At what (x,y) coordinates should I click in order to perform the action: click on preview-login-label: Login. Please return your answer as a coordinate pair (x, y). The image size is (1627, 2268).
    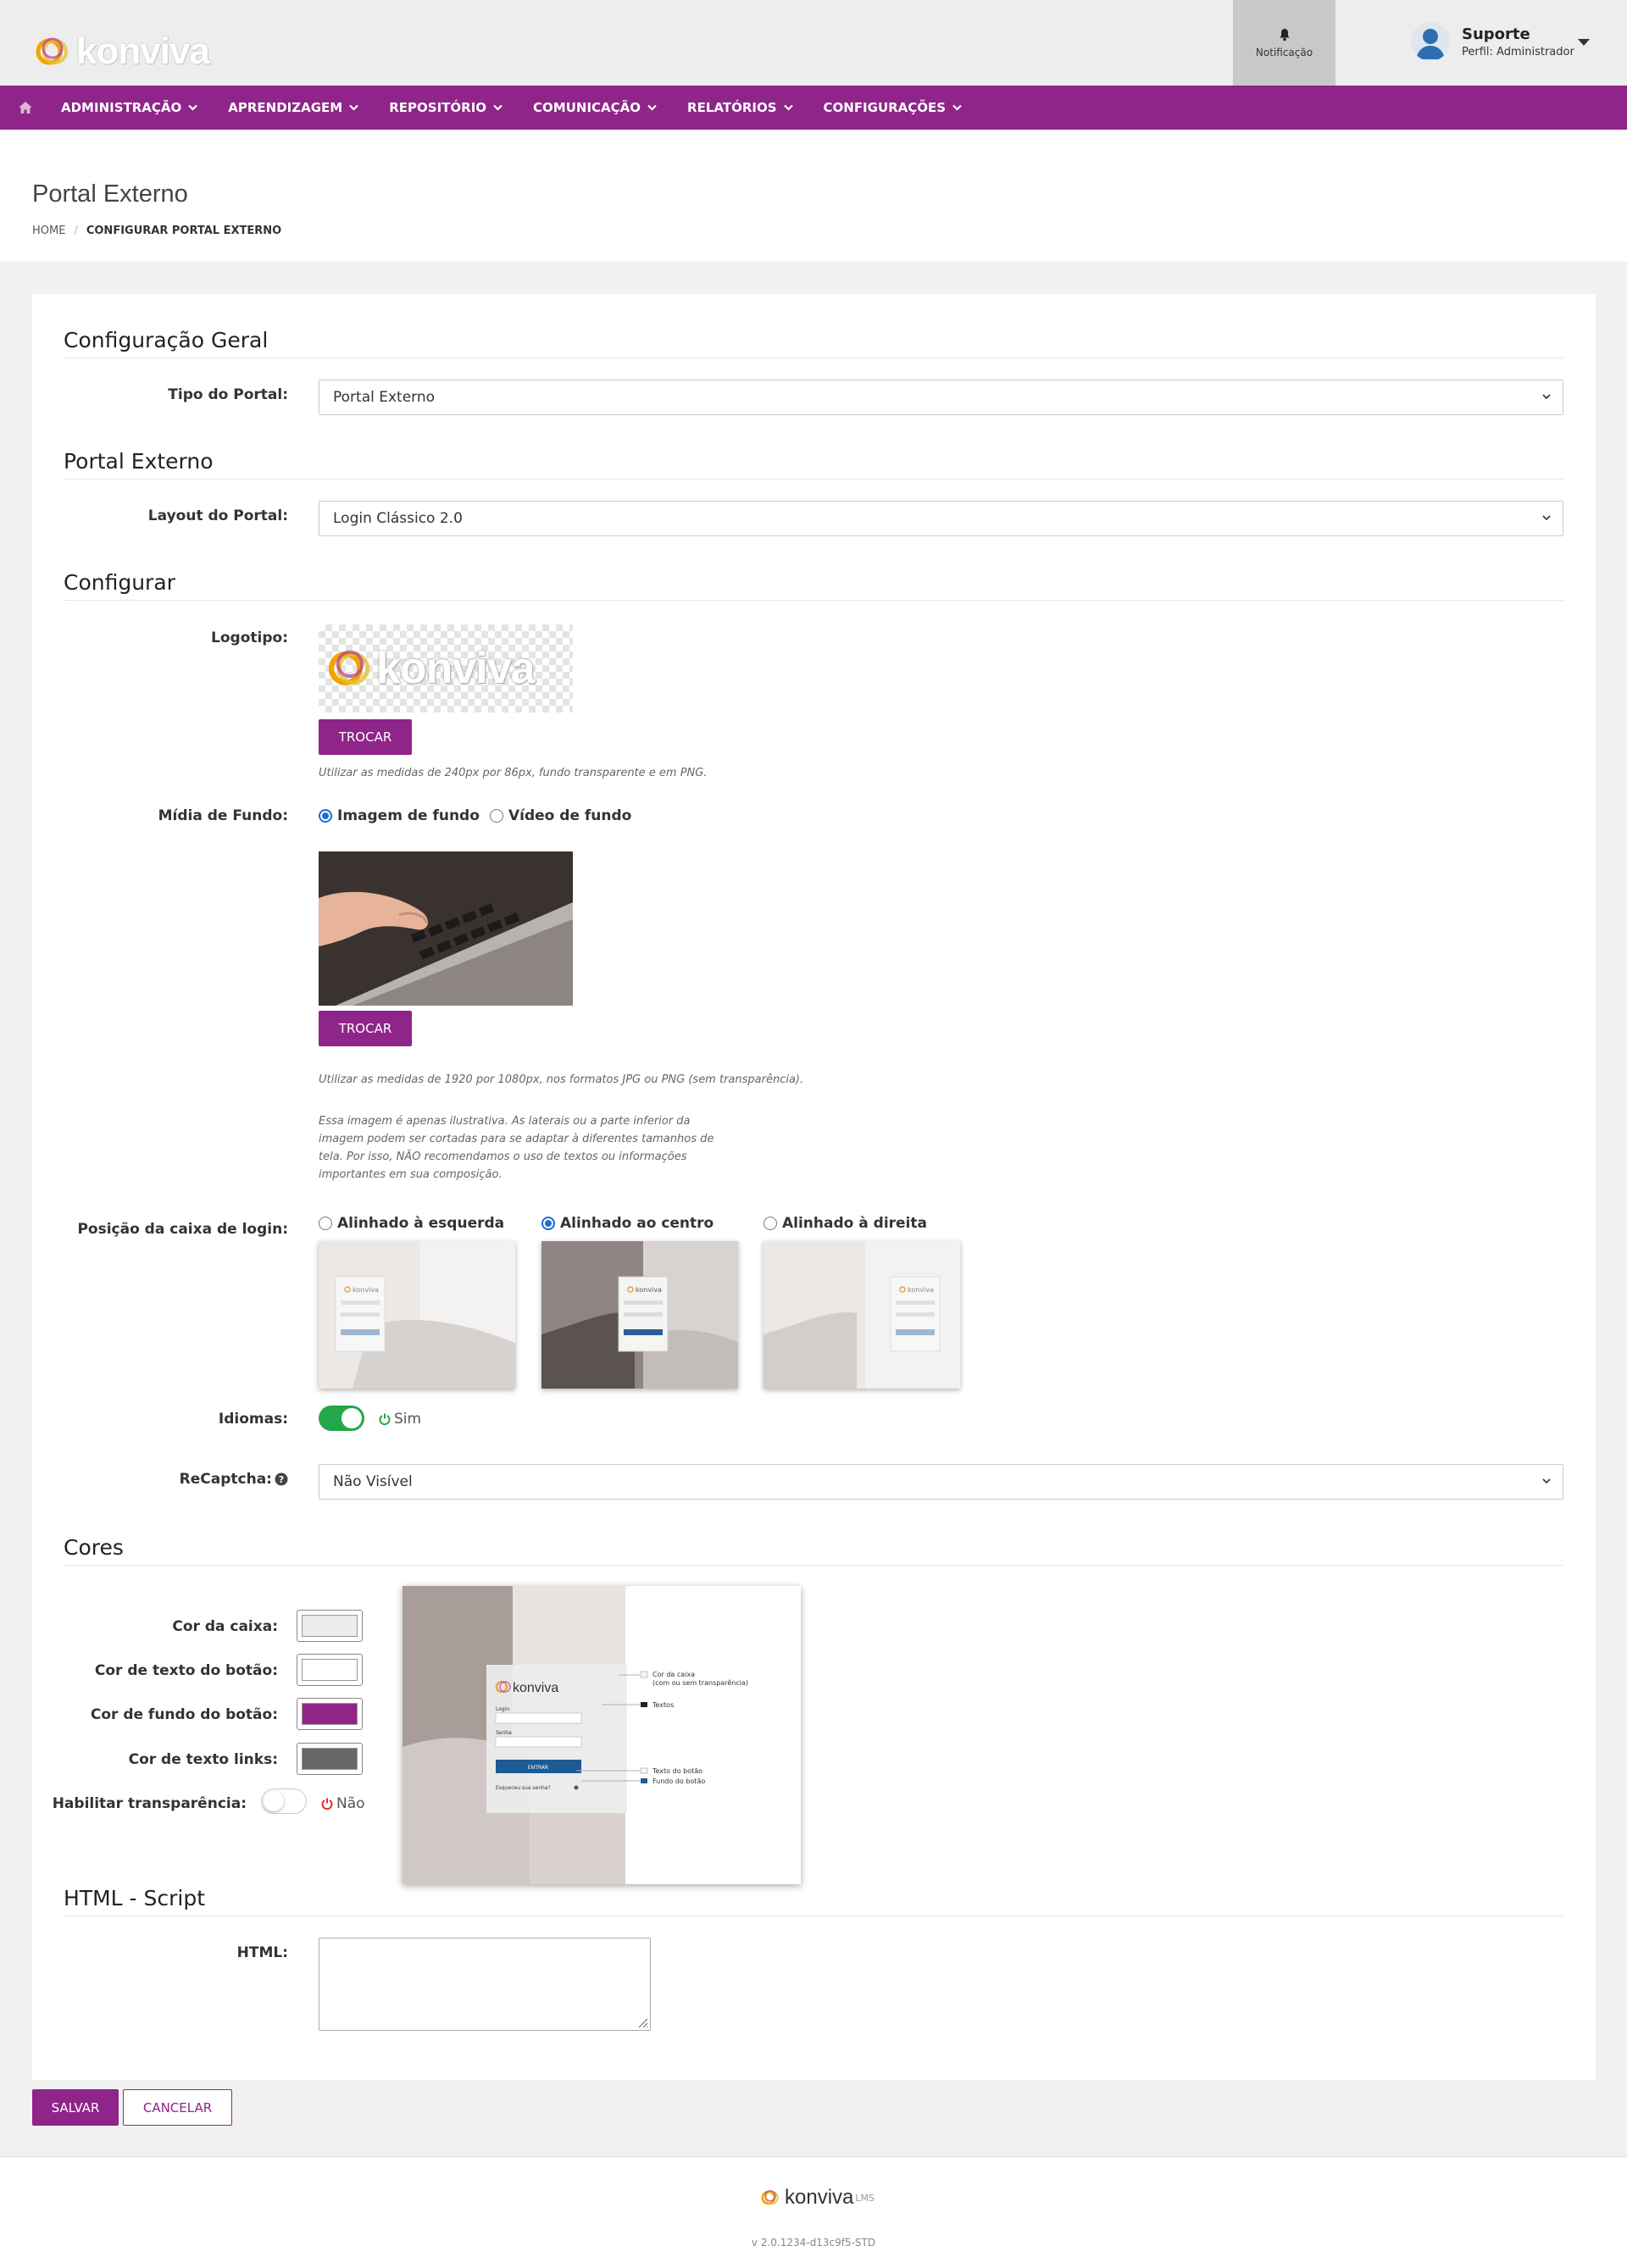
    Looking at the image, I should click on (502, 1709).